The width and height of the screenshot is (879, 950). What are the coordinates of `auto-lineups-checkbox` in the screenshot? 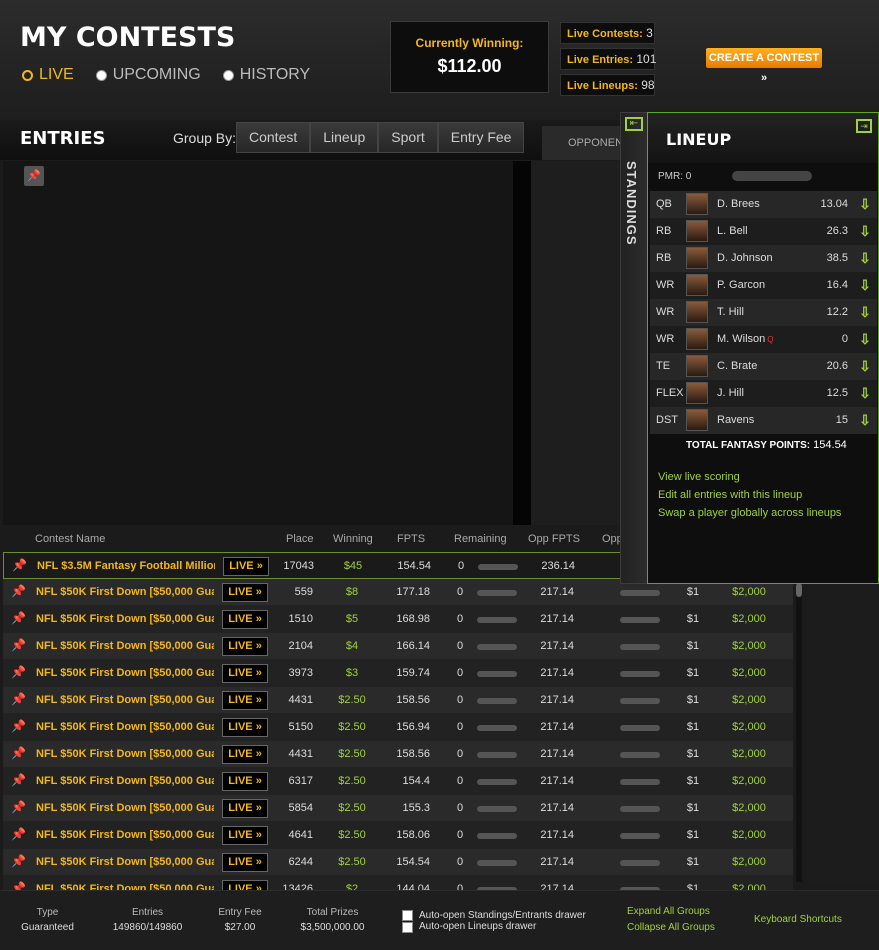 It's located at (407, 927).